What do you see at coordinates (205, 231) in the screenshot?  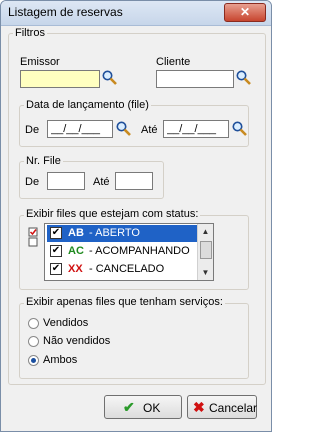 I see `scroll-up-icon: ▲` at bounding box center [205, 231].